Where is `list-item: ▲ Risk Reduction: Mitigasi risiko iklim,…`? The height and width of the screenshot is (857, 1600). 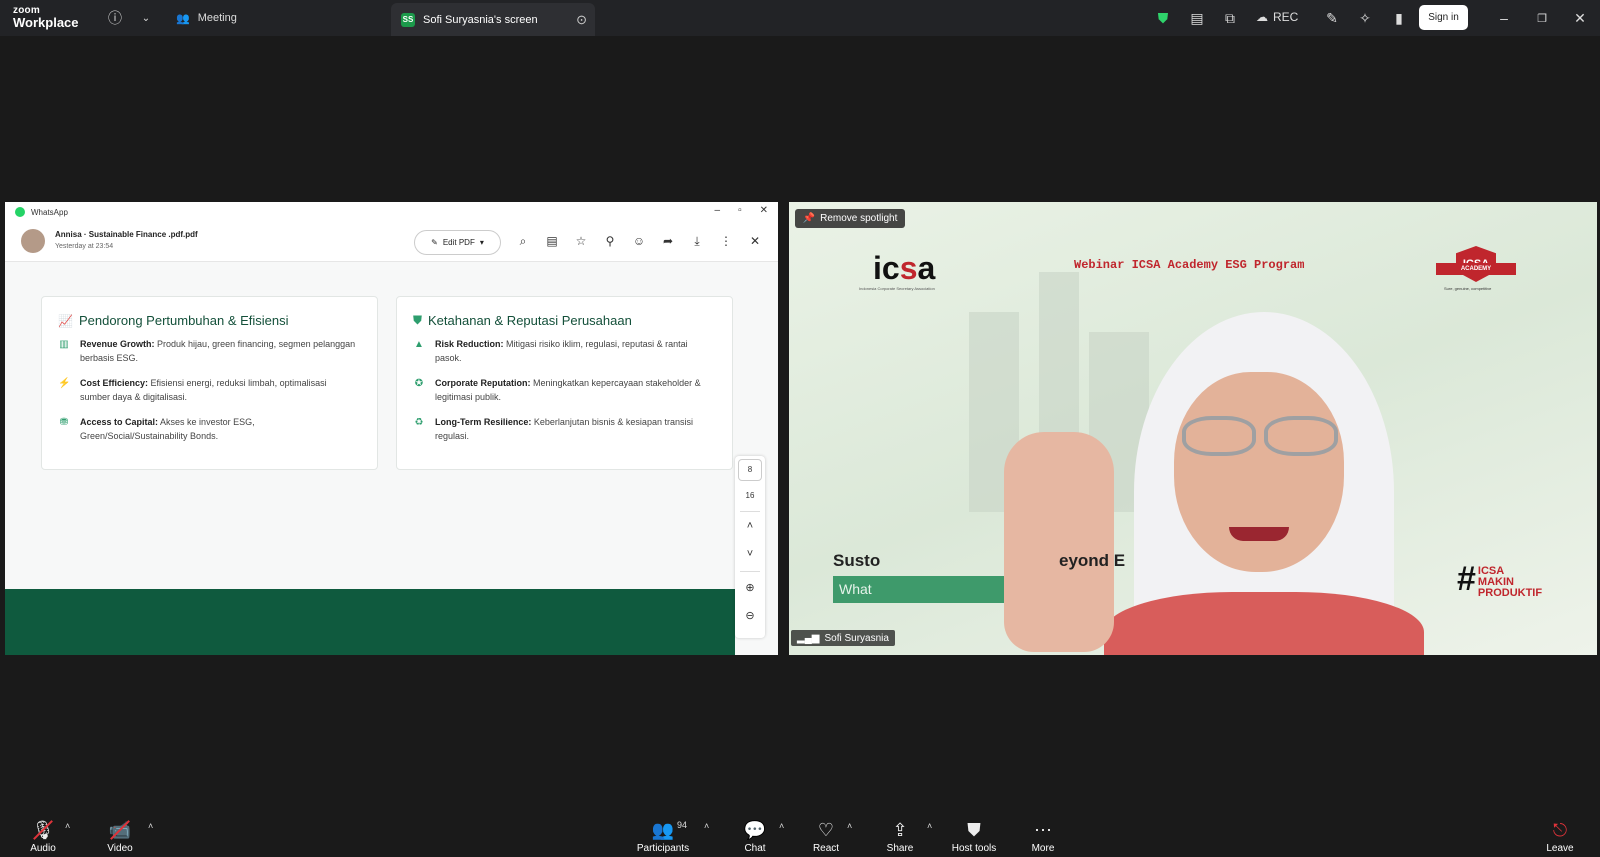 list-item: ▲ Risk Reduction: Mitigasi risiko iklim,… is located at coordinates (563, 351).